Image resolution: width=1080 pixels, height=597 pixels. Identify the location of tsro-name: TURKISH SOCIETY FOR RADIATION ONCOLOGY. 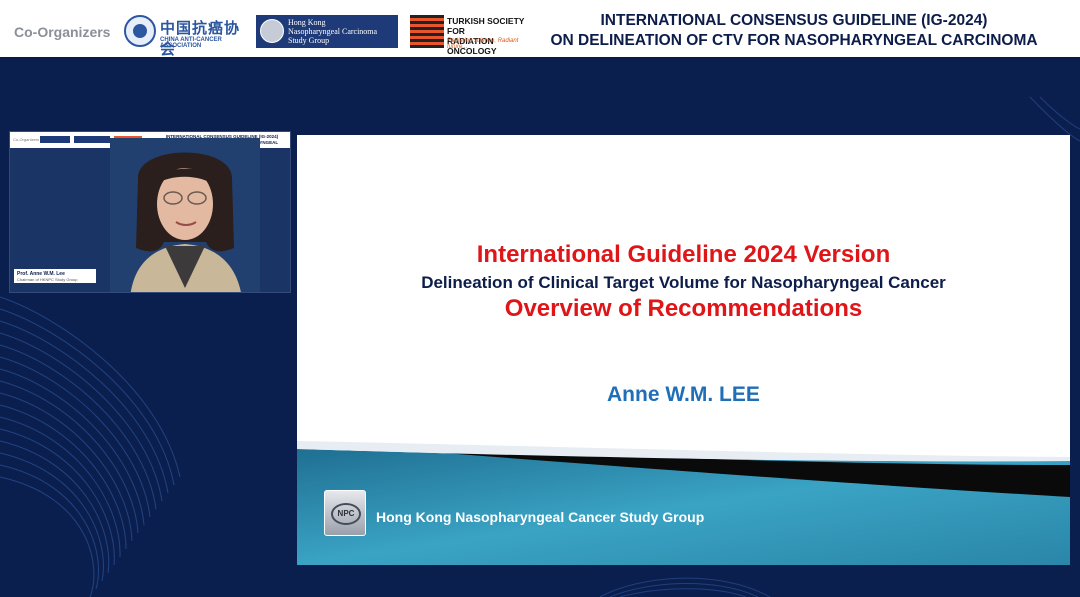
(486, 36).